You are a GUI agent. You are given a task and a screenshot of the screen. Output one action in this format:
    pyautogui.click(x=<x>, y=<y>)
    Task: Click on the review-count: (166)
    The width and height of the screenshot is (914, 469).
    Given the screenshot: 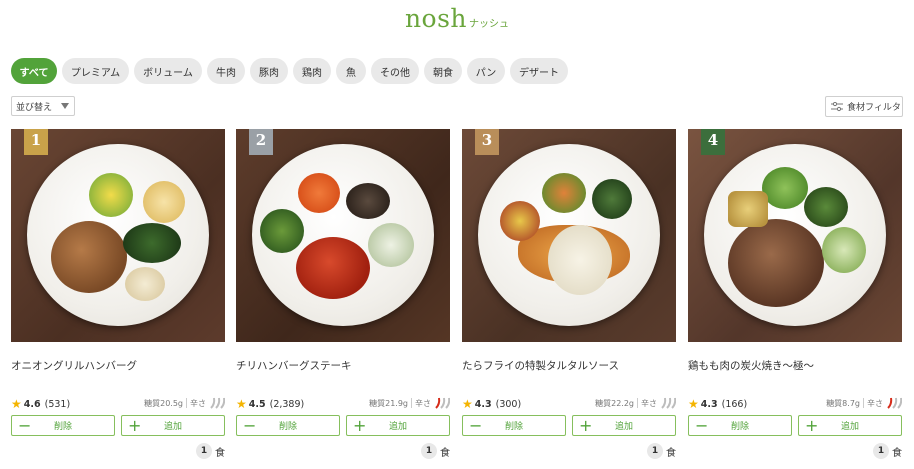 What is the action you would take?
    pyautogui.click(x=734, y=404)
    